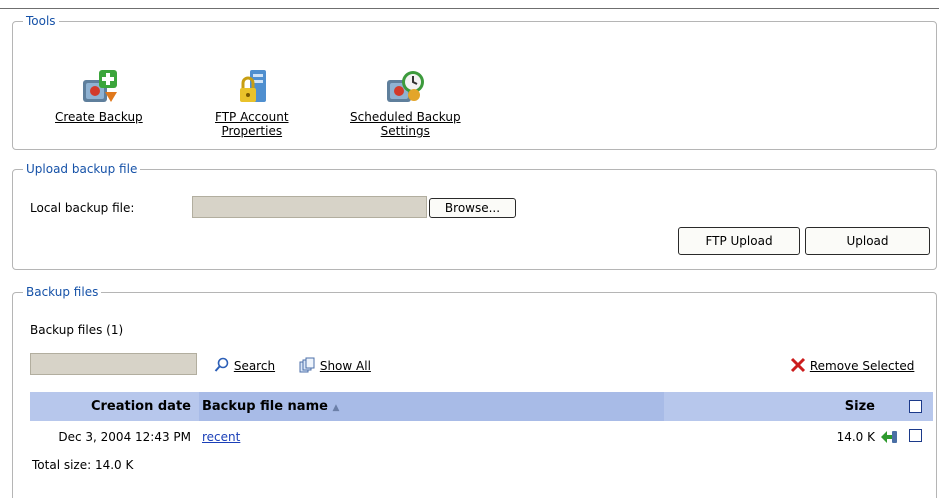 The image size is (939, 498). What do you see at coordinates (862, 366) in the screenshot?
I see `remove-selected-link: Remove Selected` at bounding box center [862, 366].